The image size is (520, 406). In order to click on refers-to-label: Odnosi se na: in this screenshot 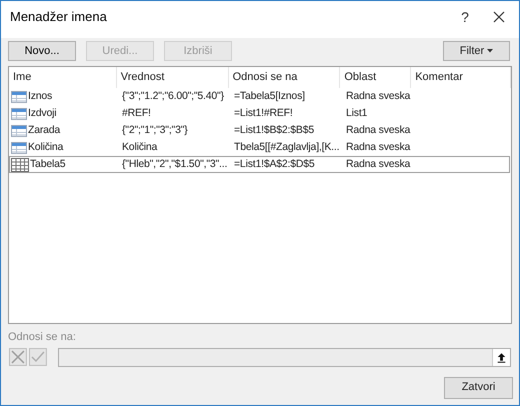, I will do `click(42, 337)`.